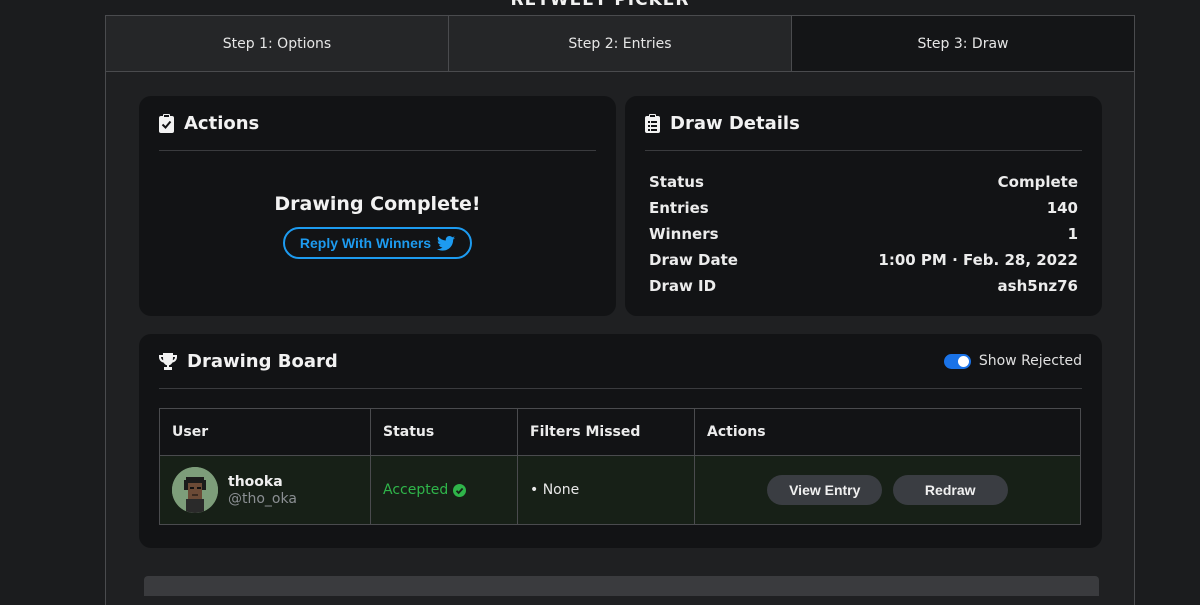 This screenshot has height=605, width=1200. Describe the element at coordinates (262, 482) in the screenshot. I see `user-name: thooka` at that location.